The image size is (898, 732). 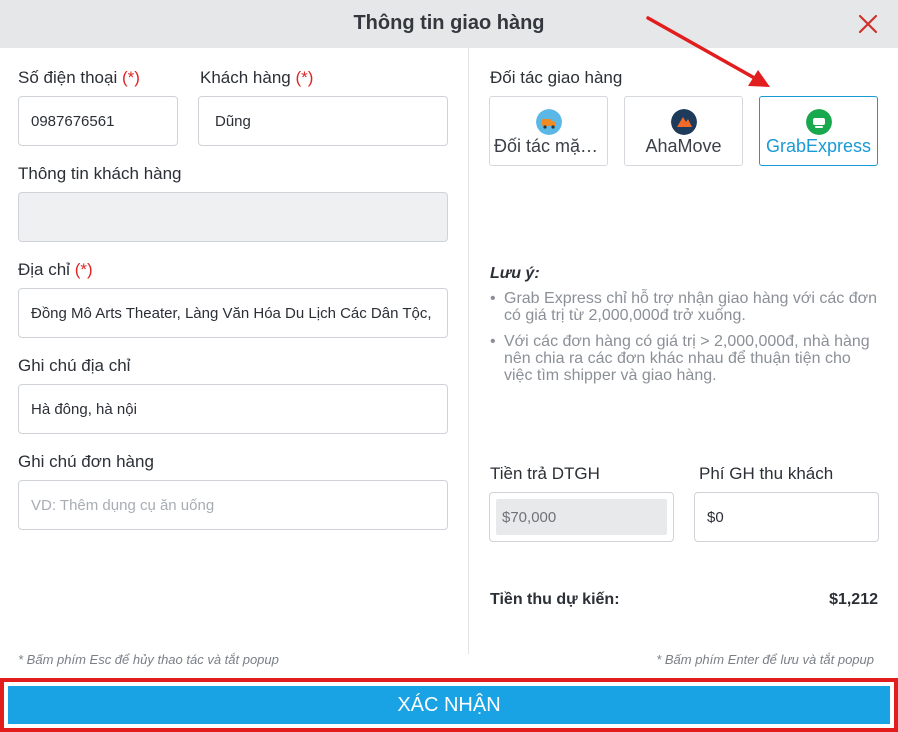 I want to click on confirm-button: XÁC NHẬN, so click(x=449, y=705).